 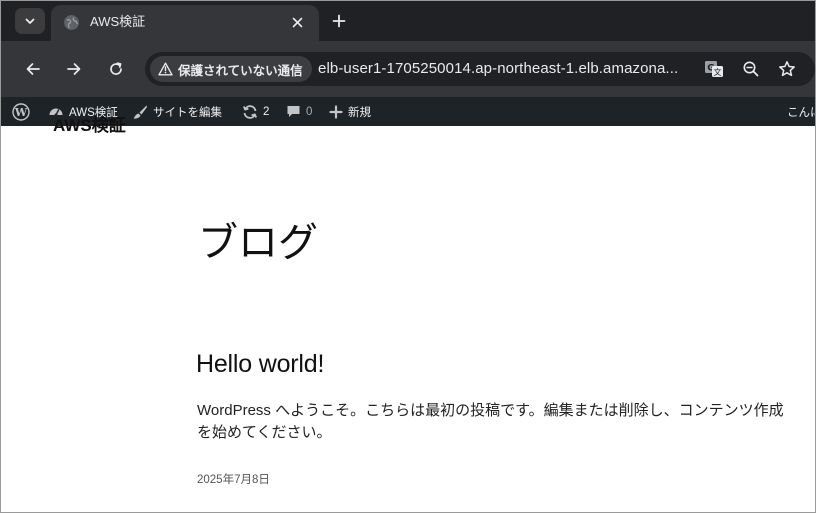 I want to click on tab-close-button, so click(x=297, y=22).